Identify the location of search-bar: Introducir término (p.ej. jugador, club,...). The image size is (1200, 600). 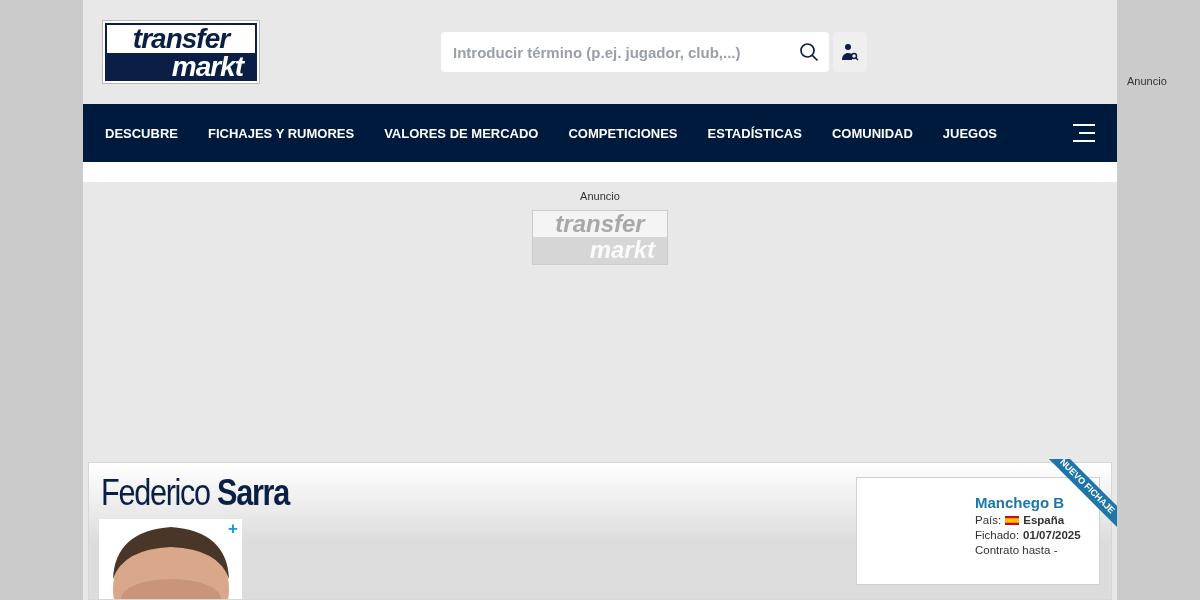
(635, 52).